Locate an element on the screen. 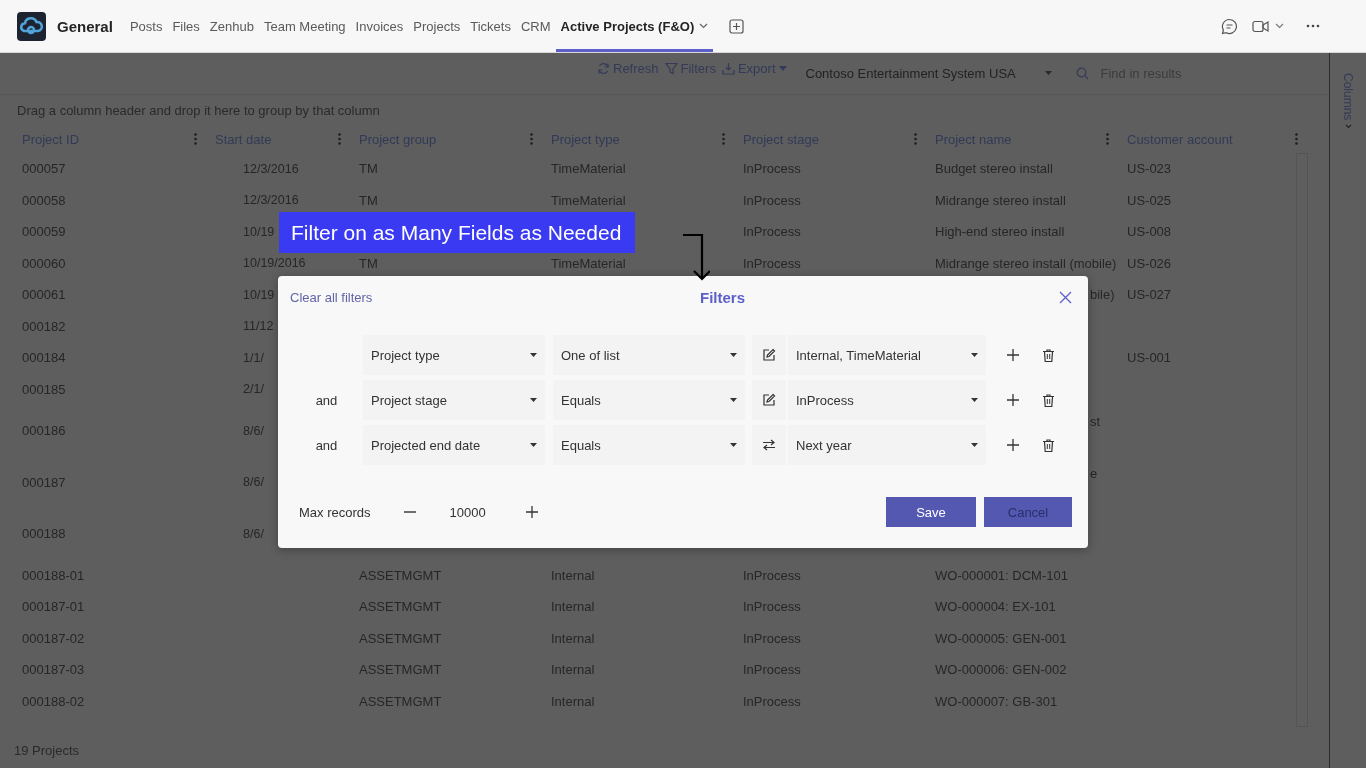 The width and height of the screenshot is (1366, 768). table-cell: 2/1/ is located at coordinates (253, 389).